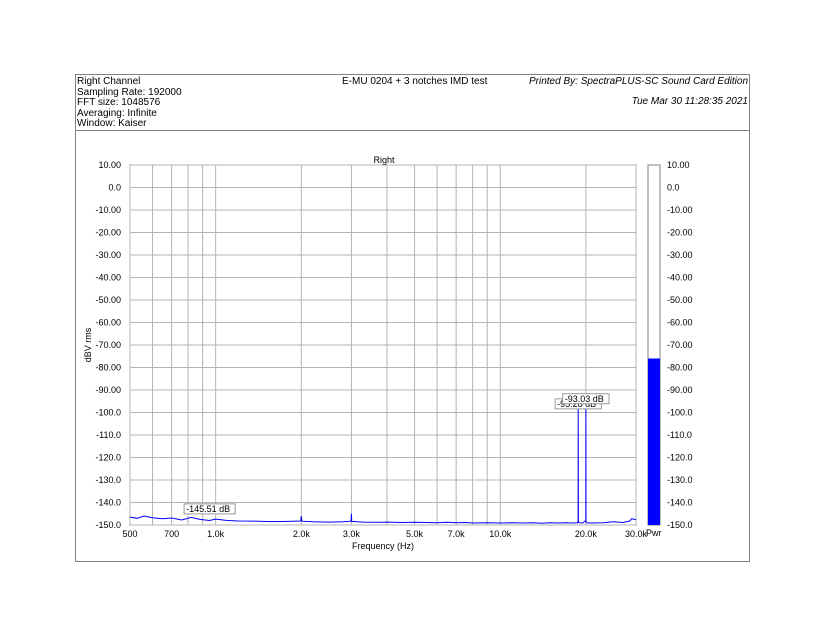 The image size is (825, 638). Describe the element at coordinates (108, 300) in the screenshot. I see `y-tick-label: -50.00` at that location.